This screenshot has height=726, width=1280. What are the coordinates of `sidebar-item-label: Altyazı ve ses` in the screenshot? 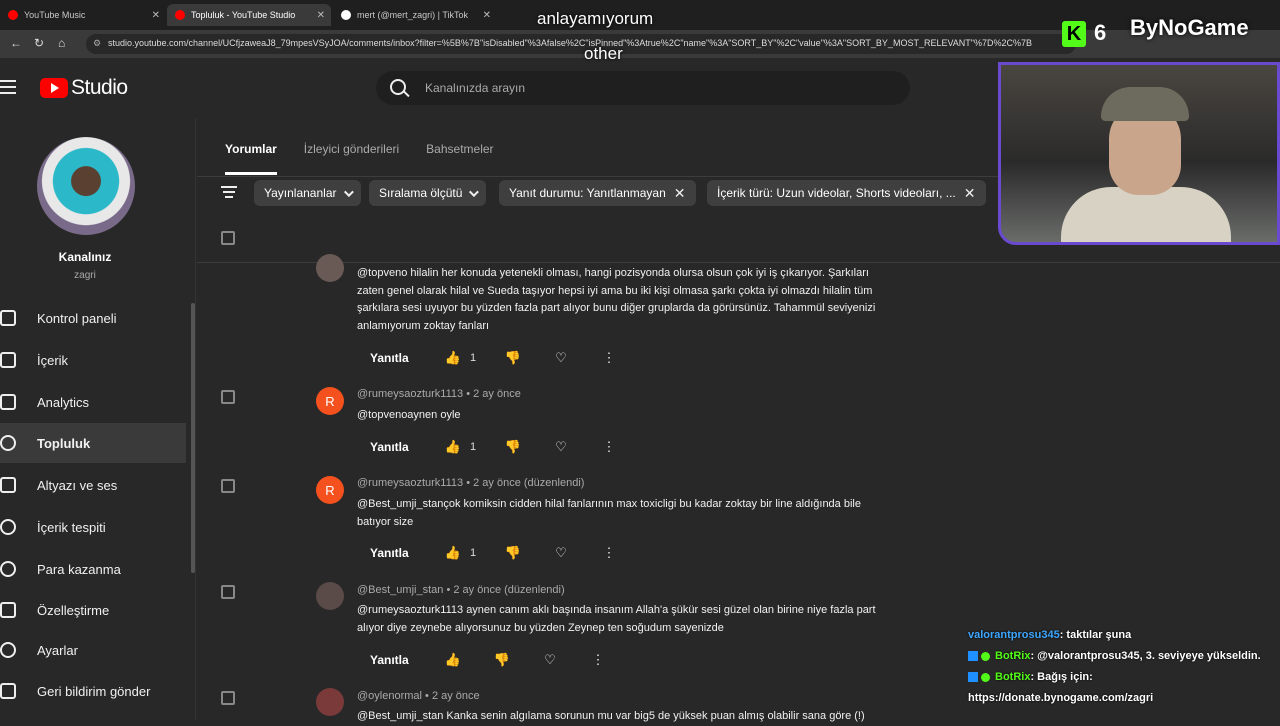 It's located at (77, 485).